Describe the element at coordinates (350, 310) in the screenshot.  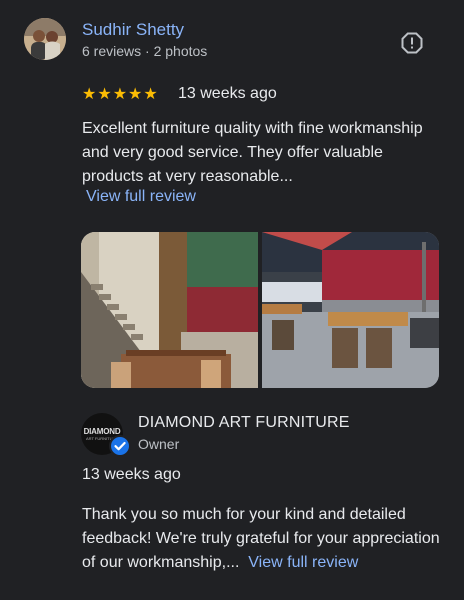
I see `terrace-dining-photo` at that location.